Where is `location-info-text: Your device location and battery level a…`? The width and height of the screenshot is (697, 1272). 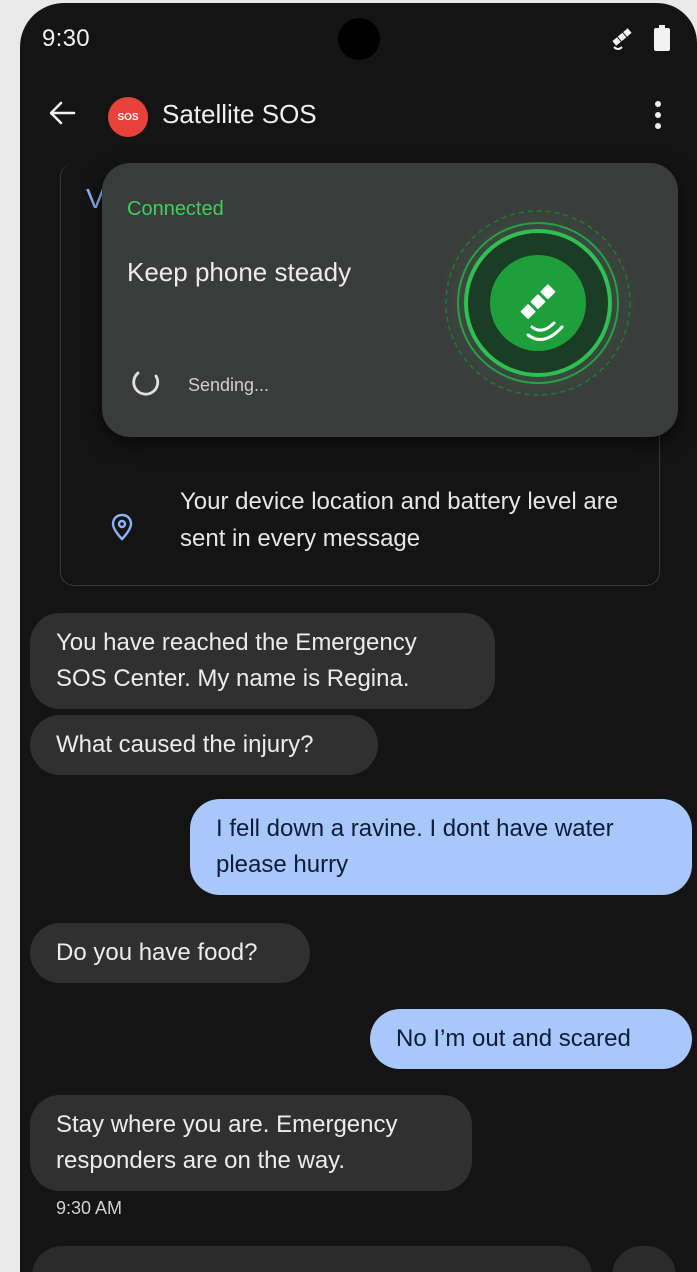 location-info-text: Your device location and battery level a… is located at coordinates (399, 520).